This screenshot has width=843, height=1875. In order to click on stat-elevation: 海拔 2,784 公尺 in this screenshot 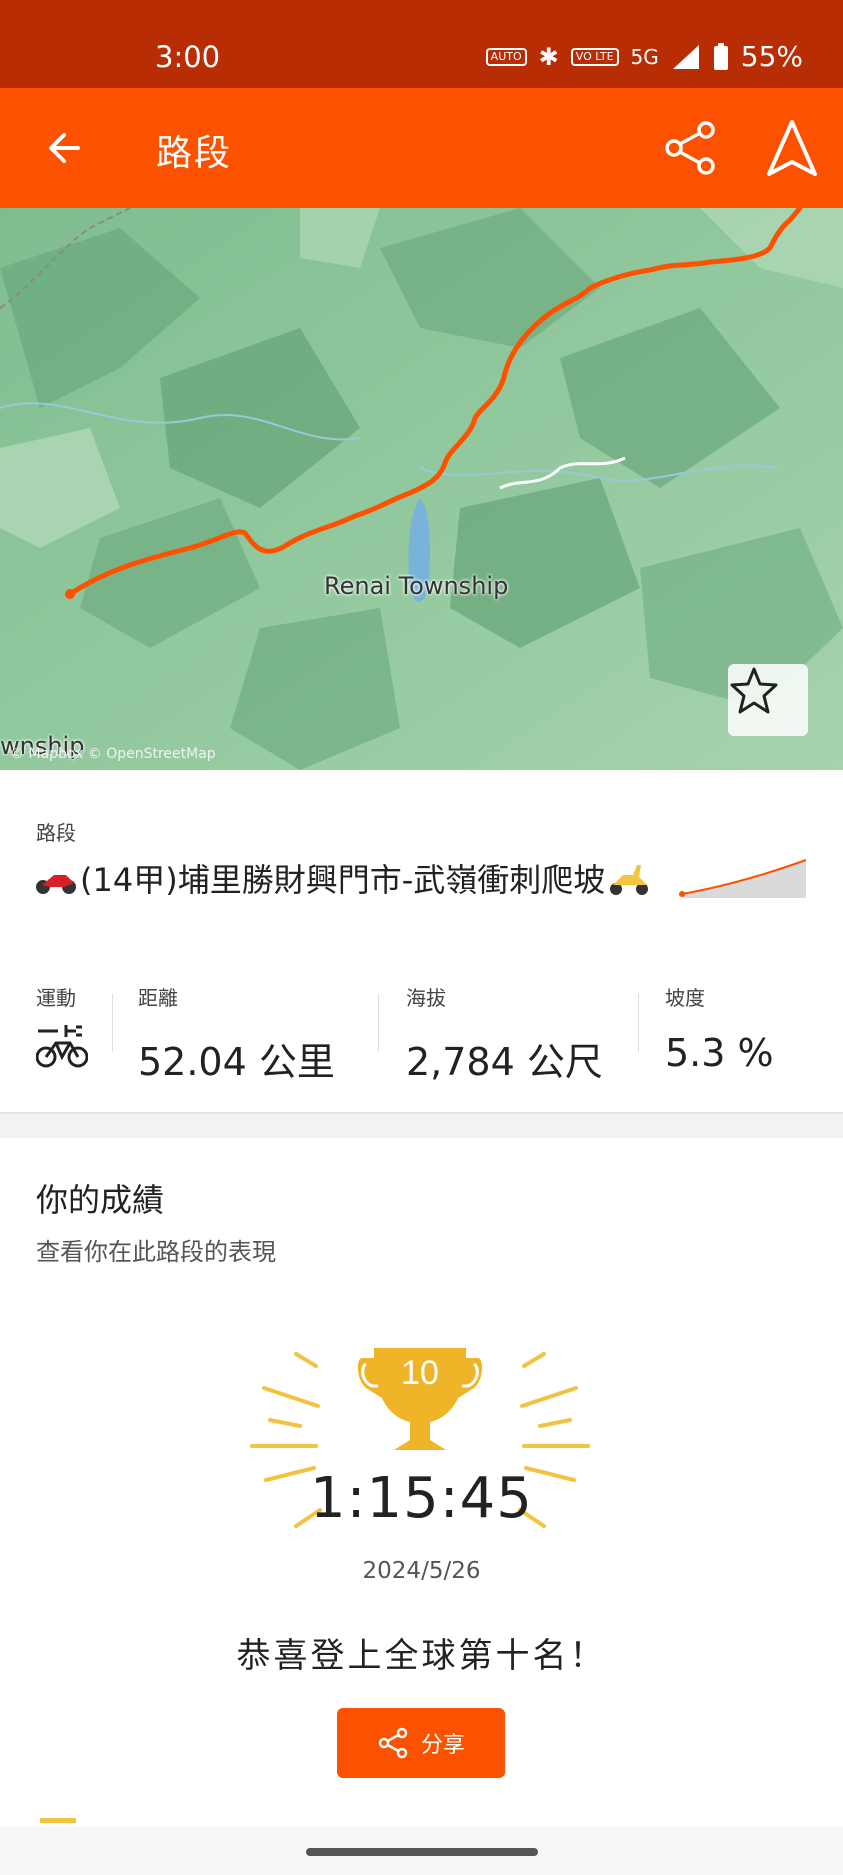, I will do `click(504, 1034)`.